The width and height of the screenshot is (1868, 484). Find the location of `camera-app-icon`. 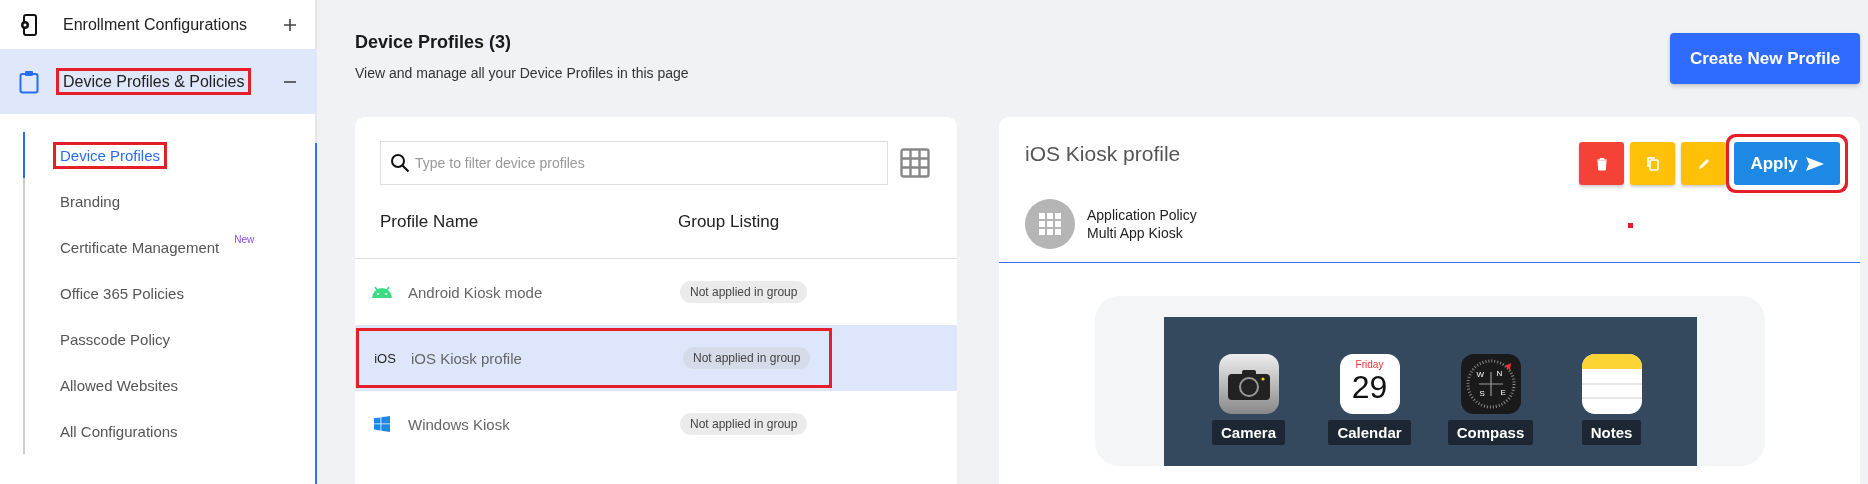

camera-app-icon is located at coordinates (1248, 384).